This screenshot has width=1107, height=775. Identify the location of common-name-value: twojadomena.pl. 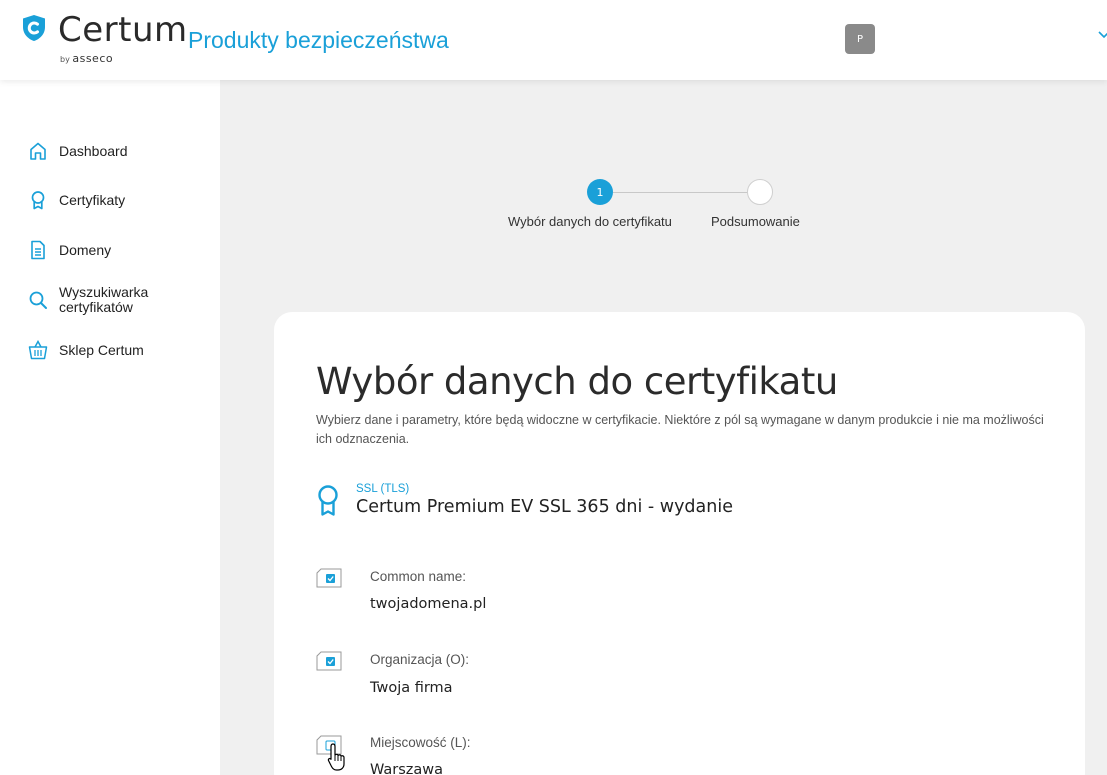
(428, 604).